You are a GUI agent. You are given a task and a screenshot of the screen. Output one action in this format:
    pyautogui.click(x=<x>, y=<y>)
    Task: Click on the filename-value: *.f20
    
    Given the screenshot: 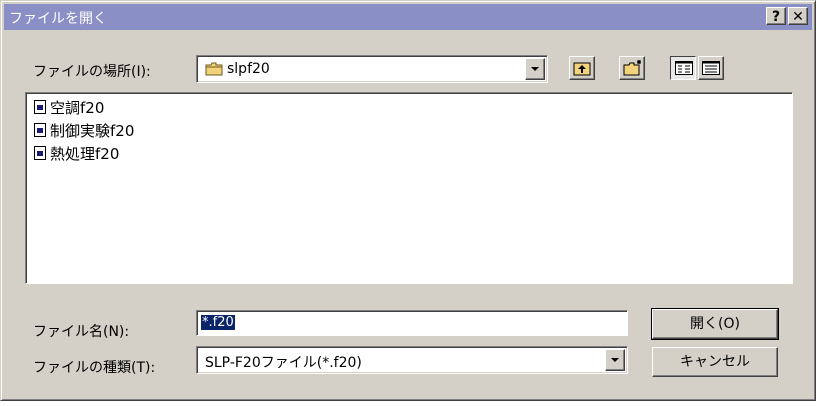 What is the action you would take?
    pyautogui.click(x=218, y=322)
    